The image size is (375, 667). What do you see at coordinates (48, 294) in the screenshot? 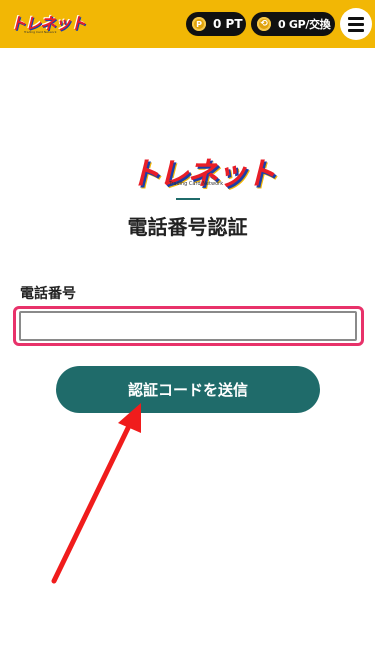
I see `phone-field-label: 電話番号` at bounding box center [48, 294].